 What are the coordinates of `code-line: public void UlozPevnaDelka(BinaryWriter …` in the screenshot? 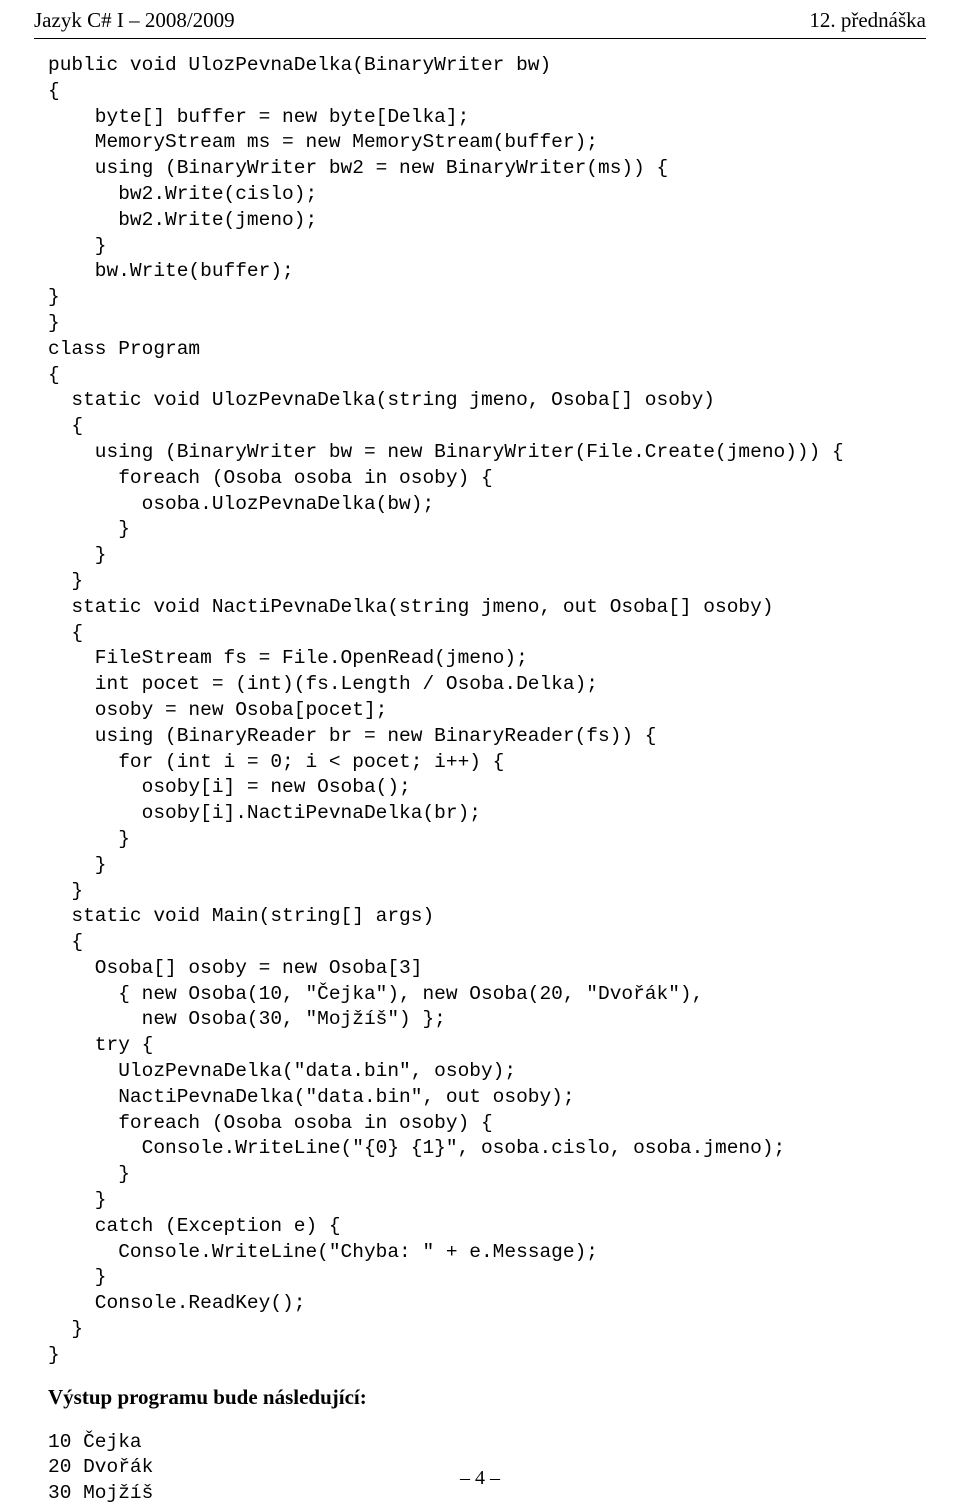 It's located at (300, 65).